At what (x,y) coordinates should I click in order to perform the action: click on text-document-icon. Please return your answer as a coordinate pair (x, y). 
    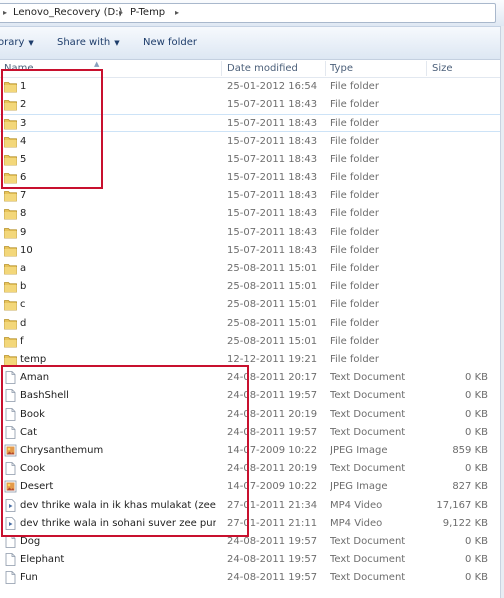
    Looking at the image, I should click on (10, 560).